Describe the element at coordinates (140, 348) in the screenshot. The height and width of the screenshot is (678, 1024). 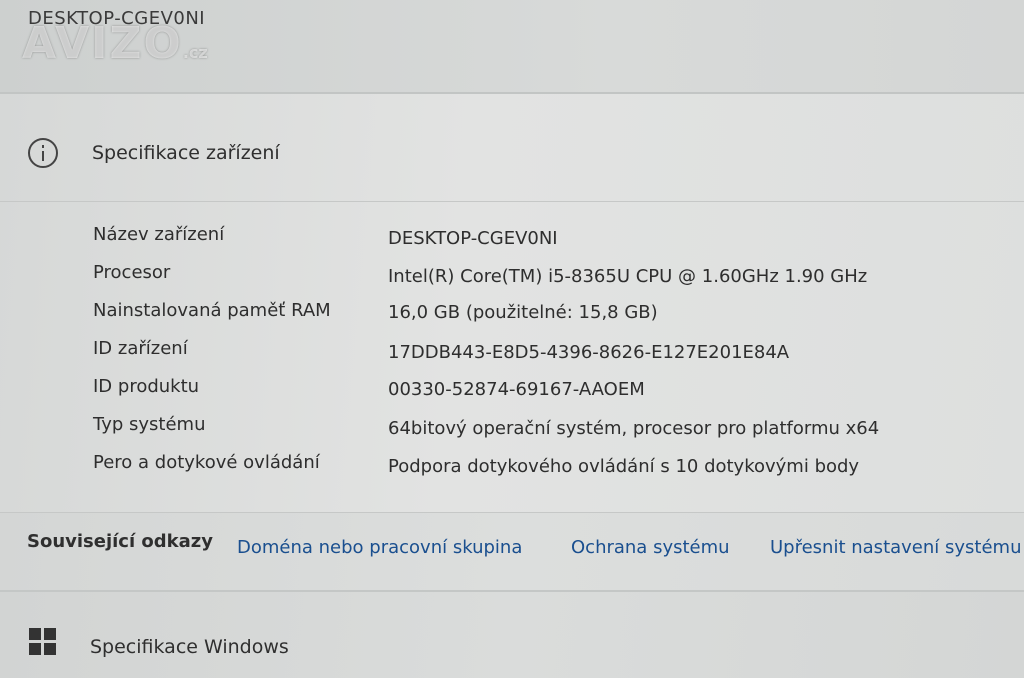
I see `spec-label: ID zařízení` at that location.